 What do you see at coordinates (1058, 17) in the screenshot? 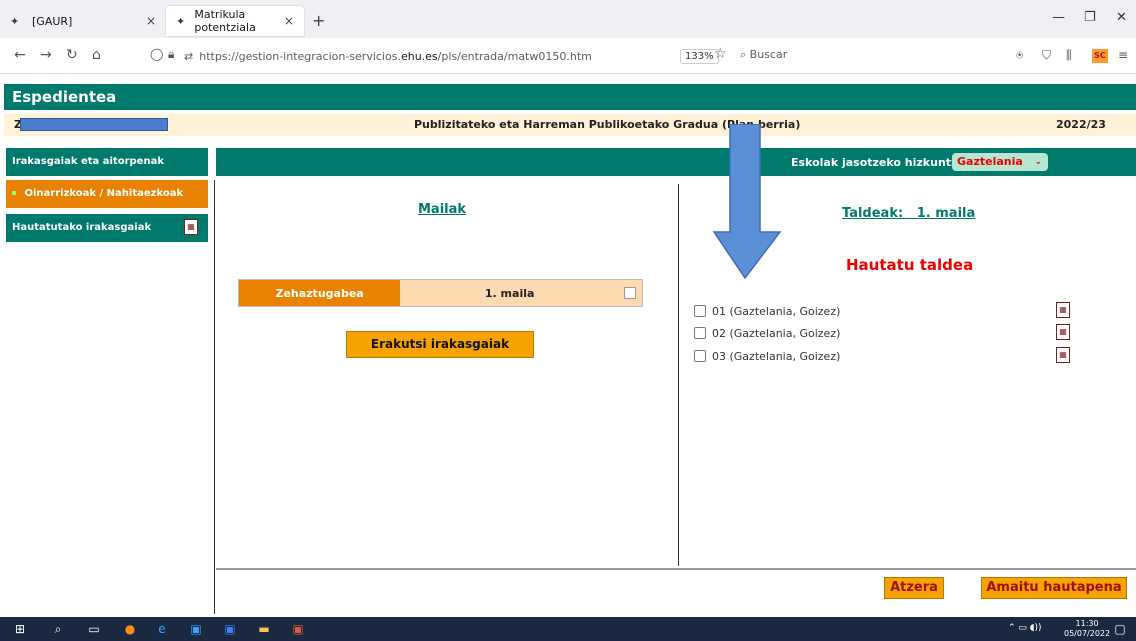
I see `minimize-icon: —` at bounding box center [1058, 17].